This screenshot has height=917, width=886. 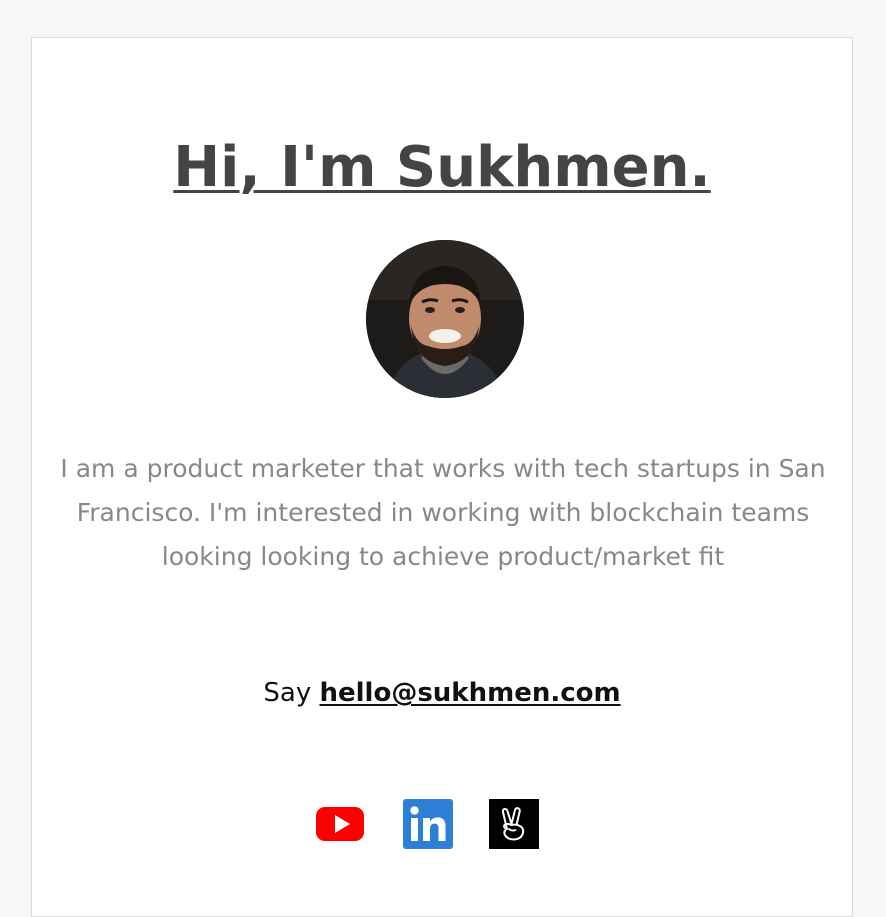 I want to click on avatar, so click(x=445, y=319).